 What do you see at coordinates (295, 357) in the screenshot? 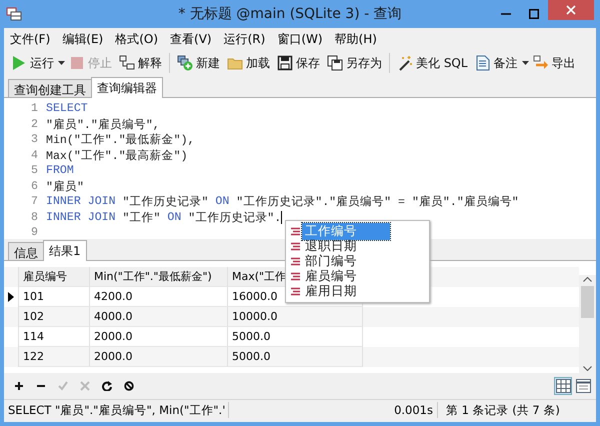
I see `table-cell: 5000.0` at bounding box center [295, 357].